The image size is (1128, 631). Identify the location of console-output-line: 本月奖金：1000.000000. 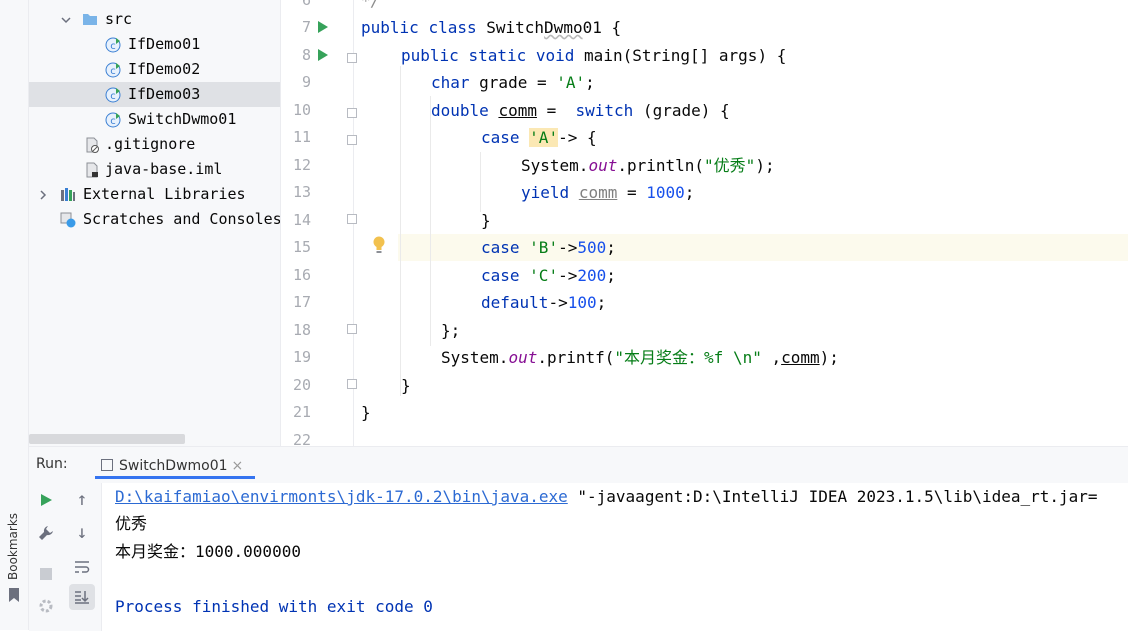
(208, 551).